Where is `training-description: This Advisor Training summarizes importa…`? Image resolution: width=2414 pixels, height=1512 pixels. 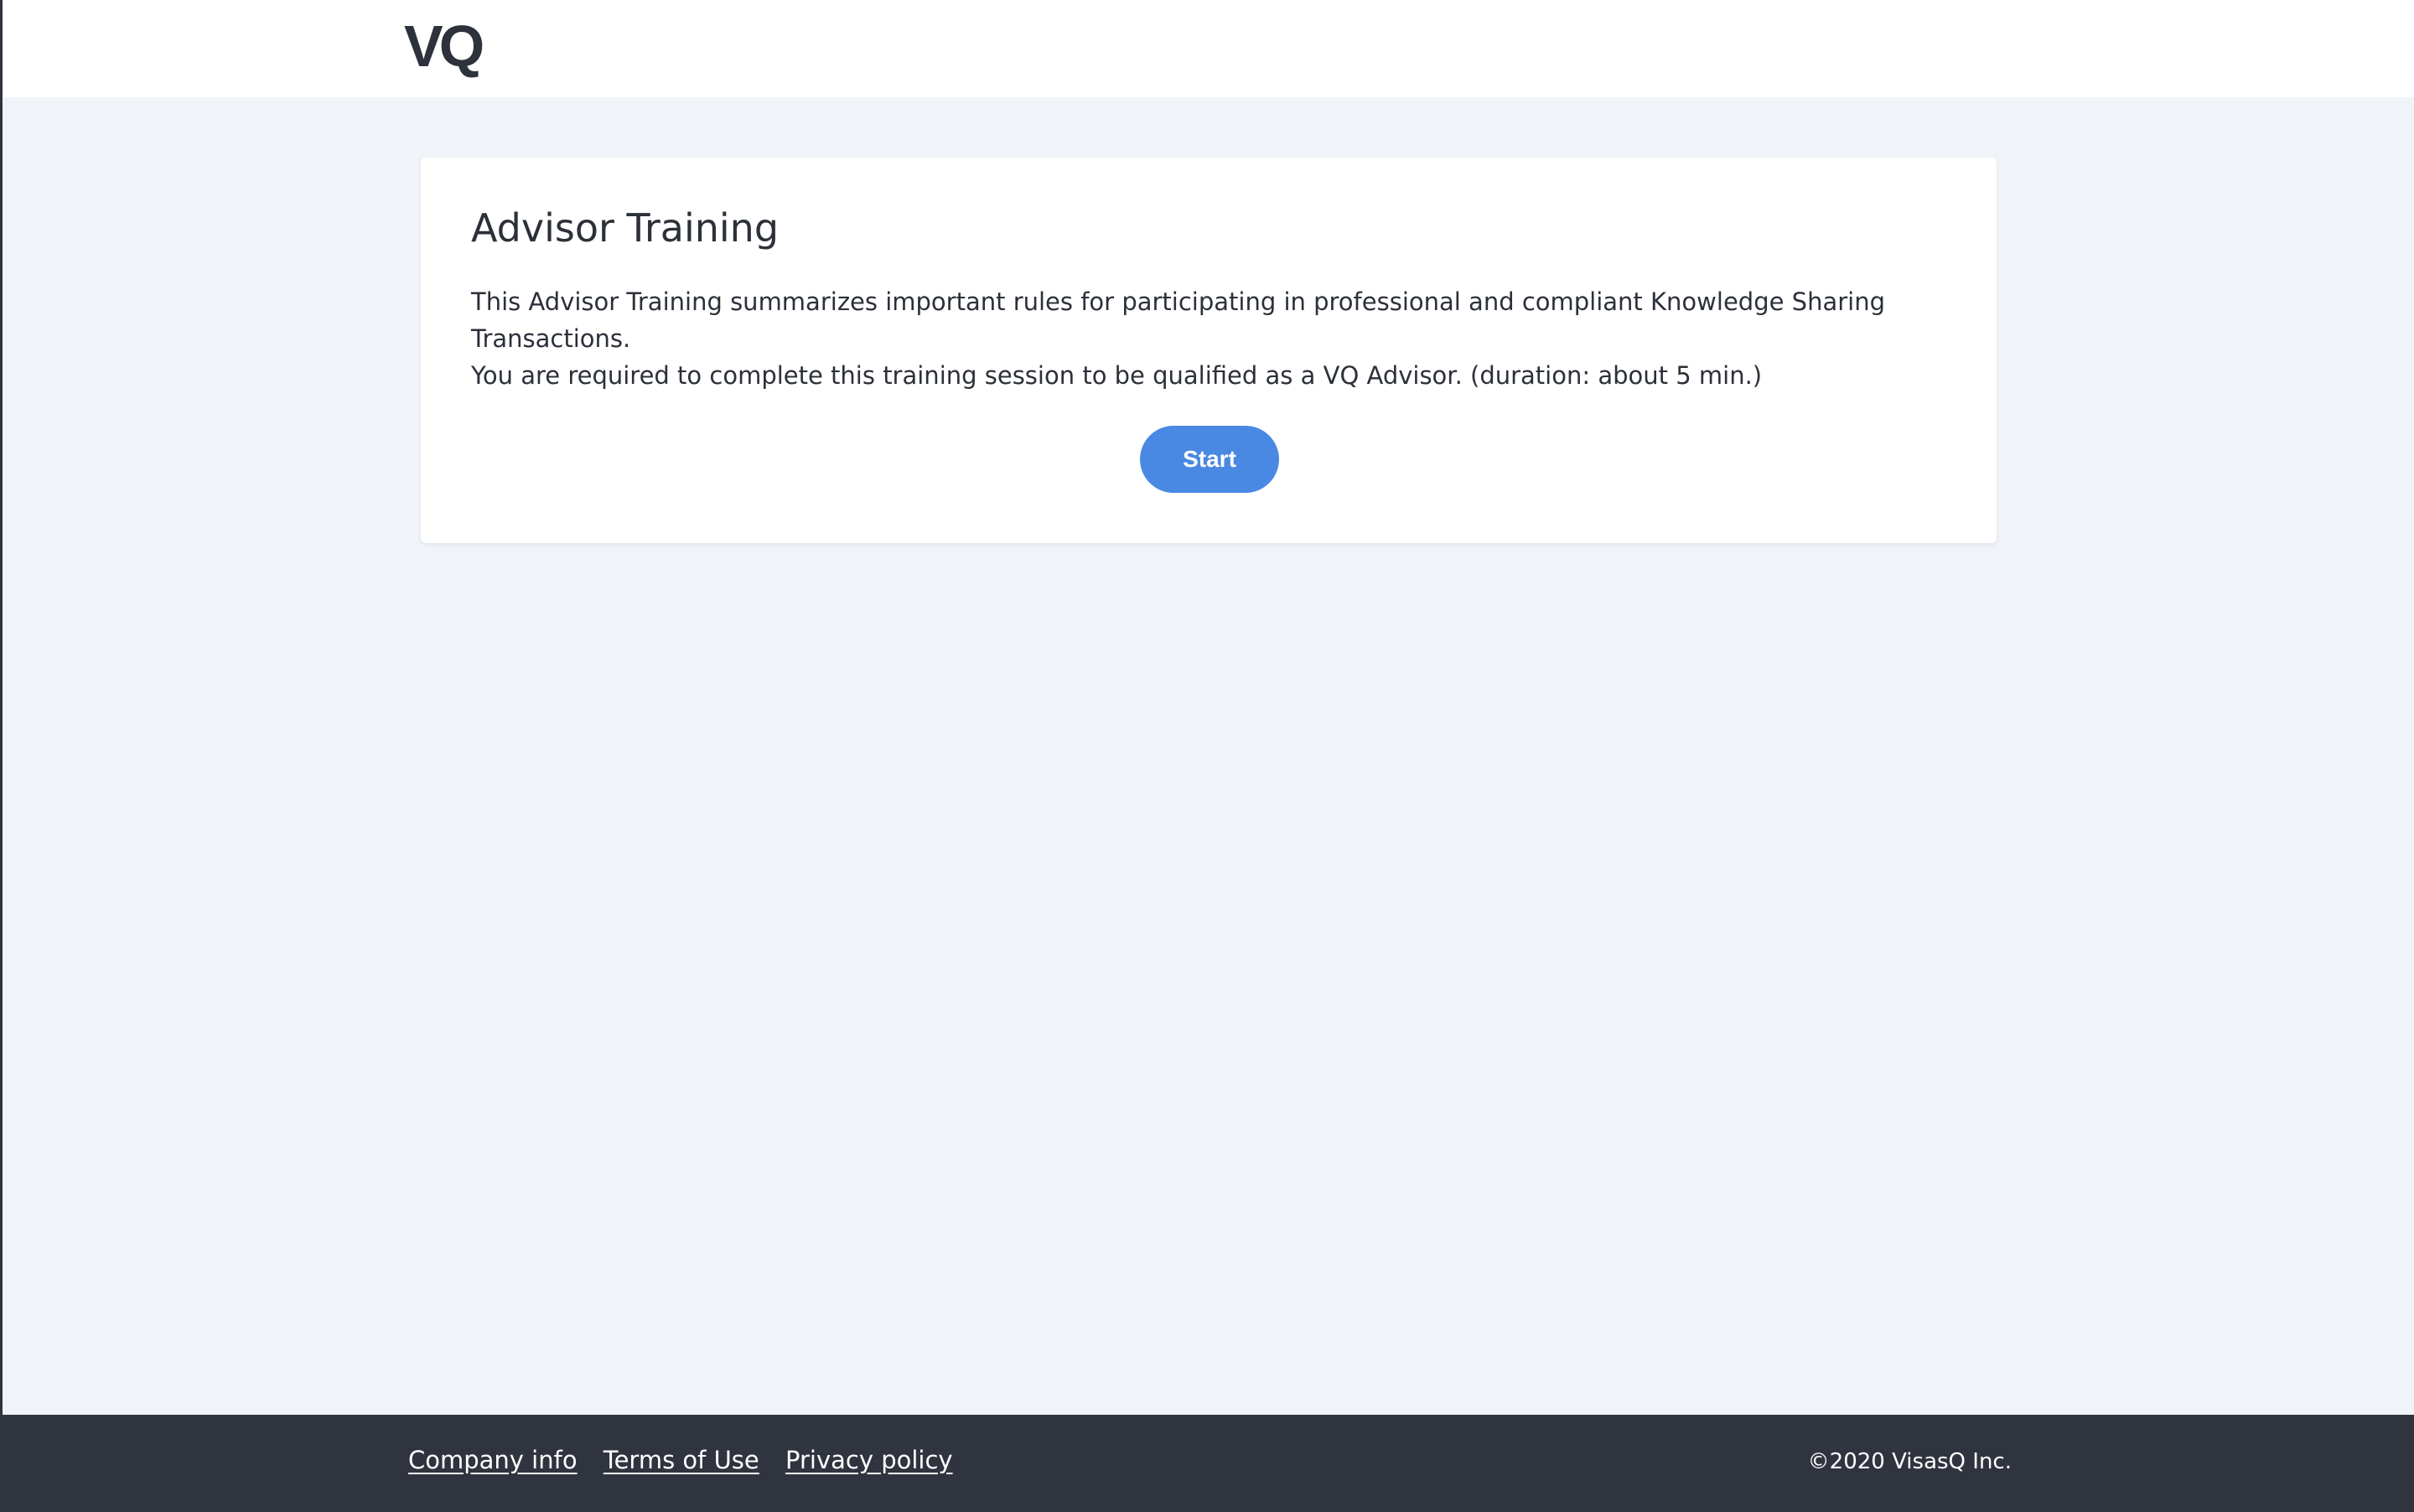
training-description: This Advisor Training summarizes importa… is located at coordinates (1217, 338).